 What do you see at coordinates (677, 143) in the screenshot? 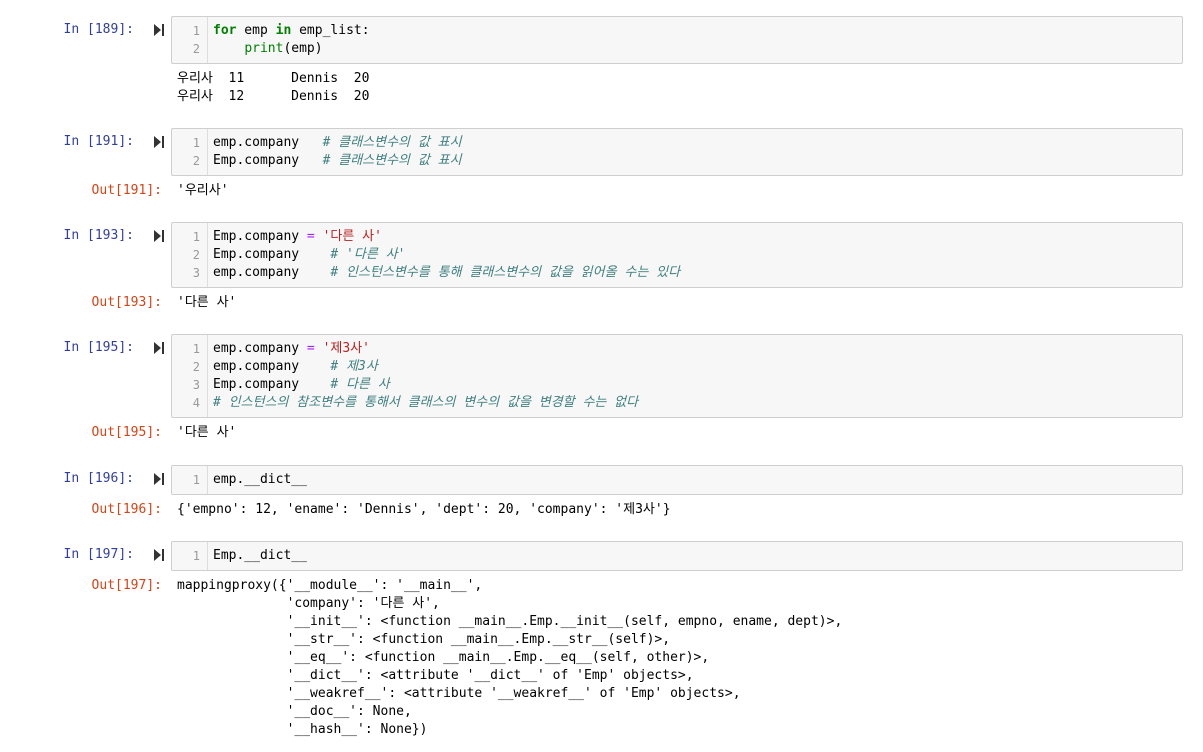
I see `code-line: 1 emp.company # 클래스변수의 값 표시` at bounding box center [677, 143].